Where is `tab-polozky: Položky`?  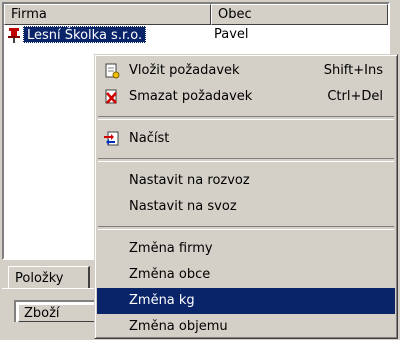
tab-polozky: Položky is located at coordinates (49, 278).